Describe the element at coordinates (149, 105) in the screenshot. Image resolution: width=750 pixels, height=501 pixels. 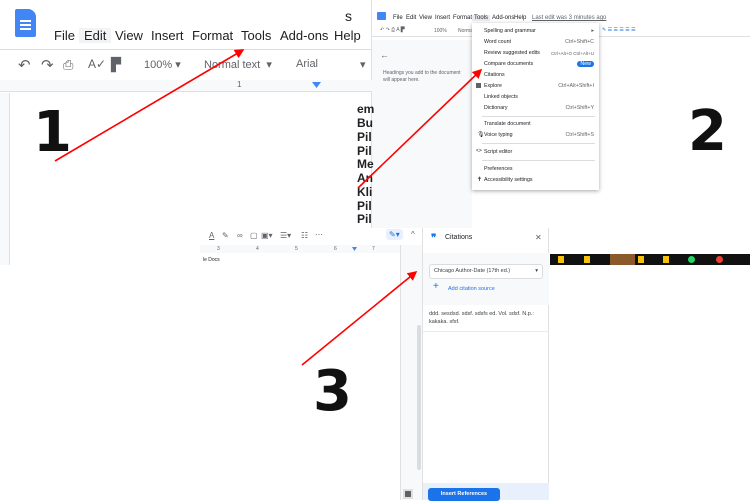
I see `arrow-to-tools-menu` at that location.